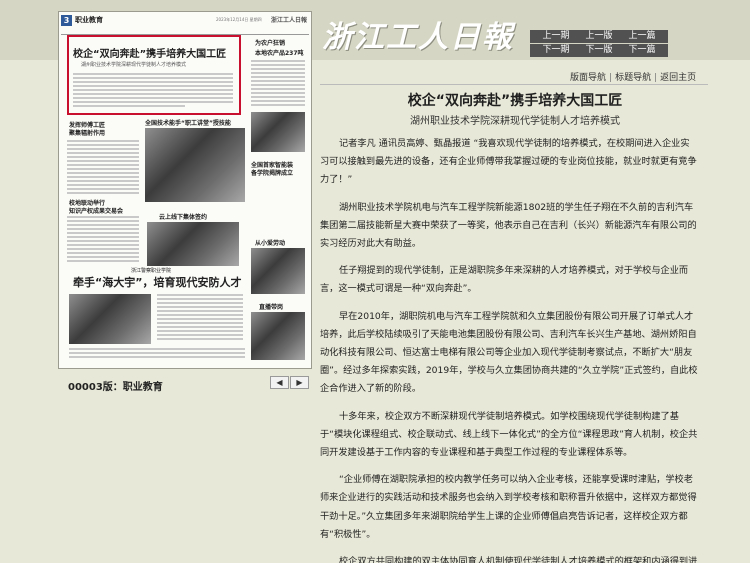 Image resolution: width=750 pixels, height=563 pixels. I want to click on selected-article-highlight: 校企“双向奔赴”携手培养大国工匠 湖州职业技术学院深耕现代学徒制人才培养模式, so click(154, 75).